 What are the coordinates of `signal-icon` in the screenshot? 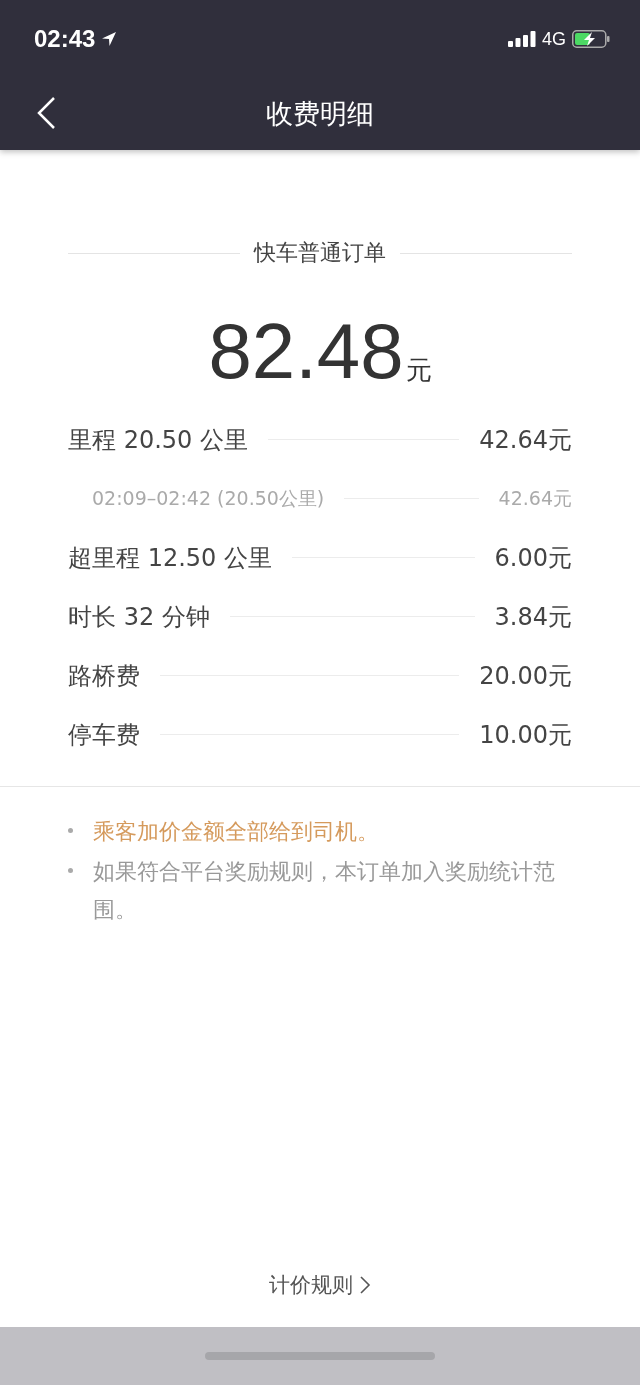 It's located at (522, 39).